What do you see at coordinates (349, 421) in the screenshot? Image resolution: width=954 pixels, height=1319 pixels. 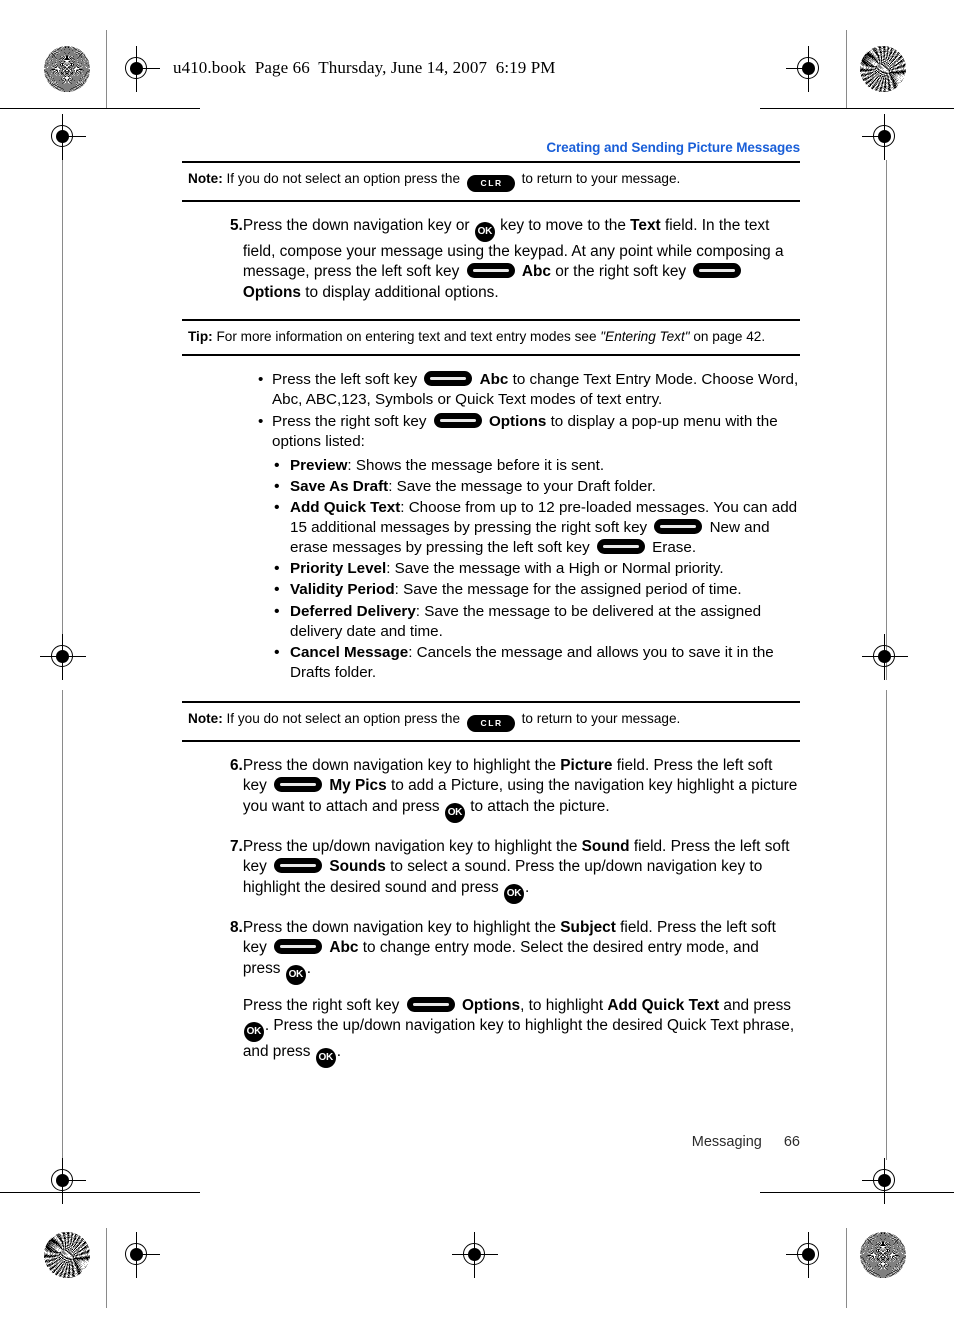 I see `bullet-1-text-1: Press the right soft key` at bounding box center [349, 421].